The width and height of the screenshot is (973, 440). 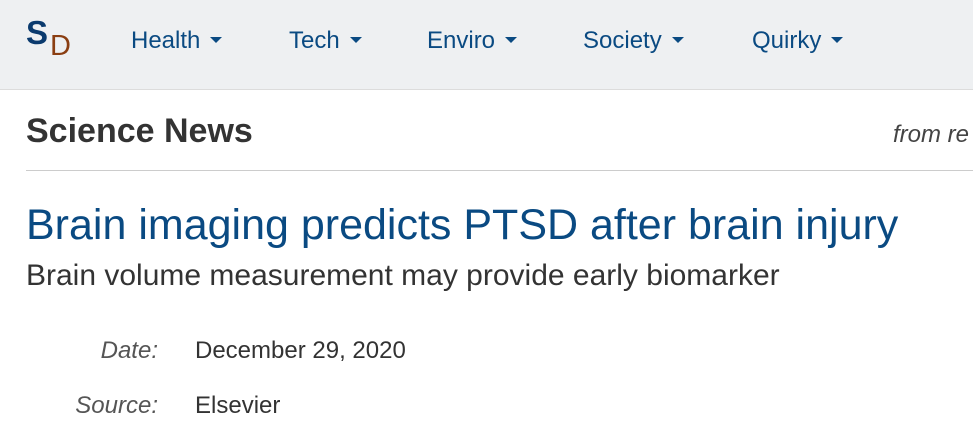 I want to click on nav-item-label: Quirky, so click(x=787, y=40).